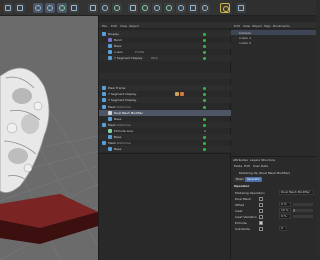  I want to click on rotate-tool-button, so click(62, 8).